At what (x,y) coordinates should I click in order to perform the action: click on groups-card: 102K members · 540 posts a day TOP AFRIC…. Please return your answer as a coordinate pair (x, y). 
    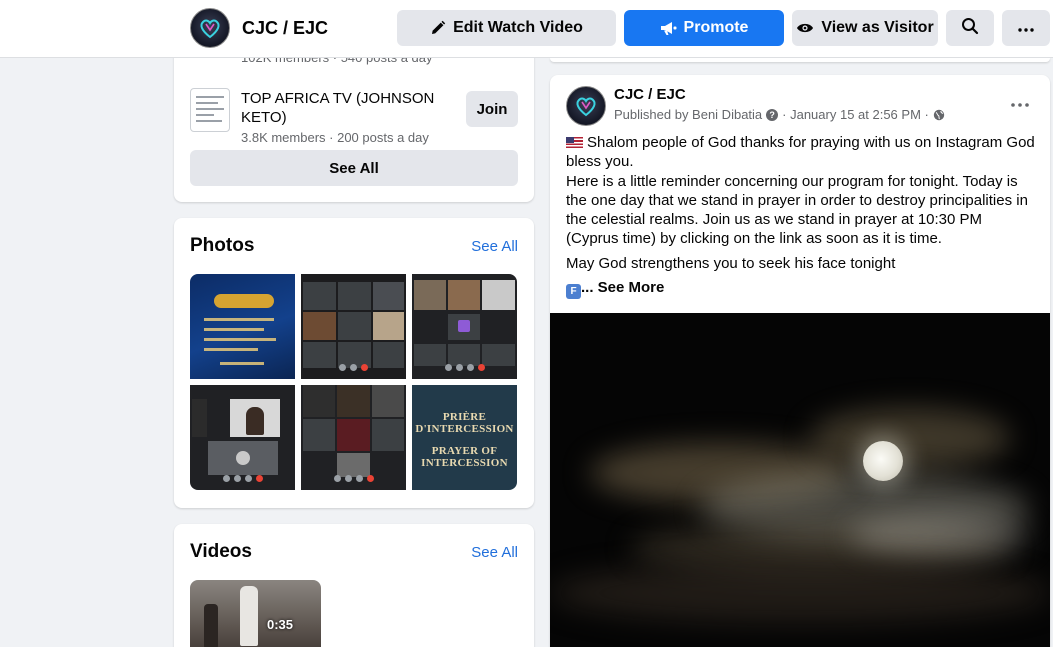
    Looking at the image, I should click on (354, 121).